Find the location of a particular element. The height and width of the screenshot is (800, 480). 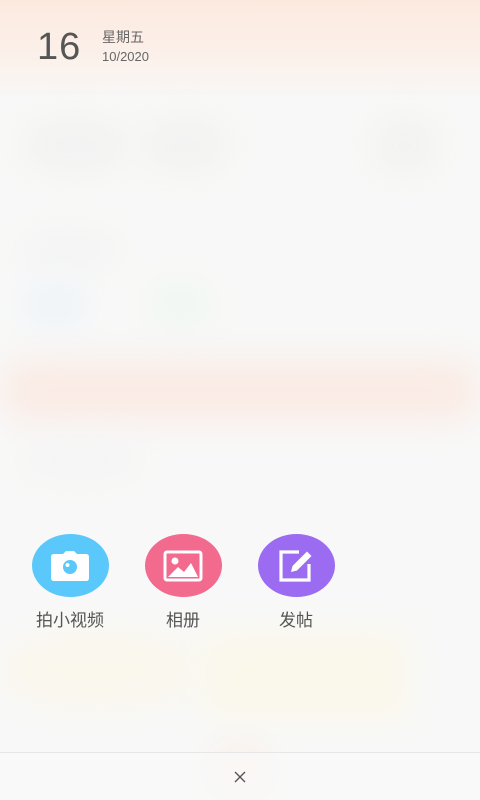

edit-icon is located at coordinates (296, 565).